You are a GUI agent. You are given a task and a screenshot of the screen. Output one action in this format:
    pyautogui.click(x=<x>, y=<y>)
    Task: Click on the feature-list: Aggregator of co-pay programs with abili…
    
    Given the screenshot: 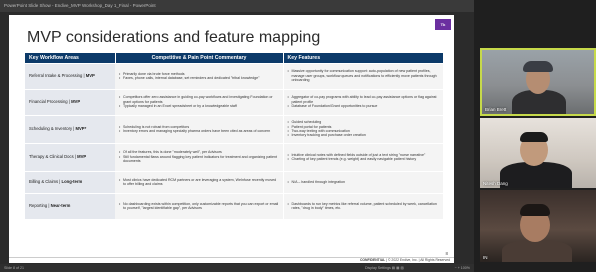 What is the action you would take?
    pyautogui.click(x=364, y=102)
    